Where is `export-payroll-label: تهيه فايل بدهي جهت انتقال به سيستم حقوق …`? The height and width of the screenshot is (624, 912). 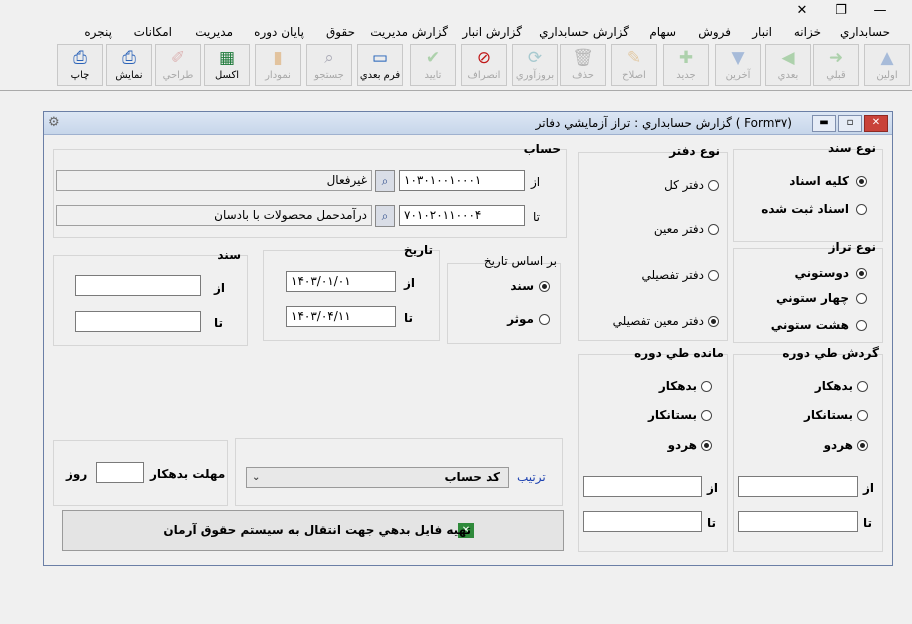 export-payroll-label: تهيه فايل بدهي جهت انتقال به سيستم حقوق … is located at coordinates (317, 530).